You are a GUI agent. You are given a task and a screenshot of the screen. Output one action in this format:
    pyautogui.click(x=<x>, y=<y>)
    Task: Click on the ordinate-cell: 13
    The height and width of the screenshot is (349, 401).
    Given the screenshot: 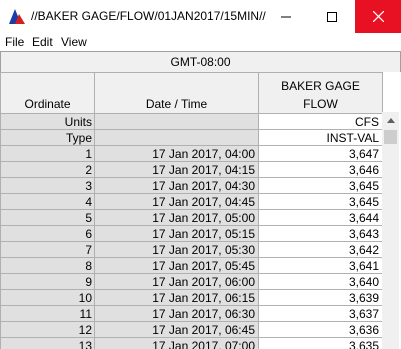 What is the action you would take?
    pyautogui.click(x=47, y=343)
    